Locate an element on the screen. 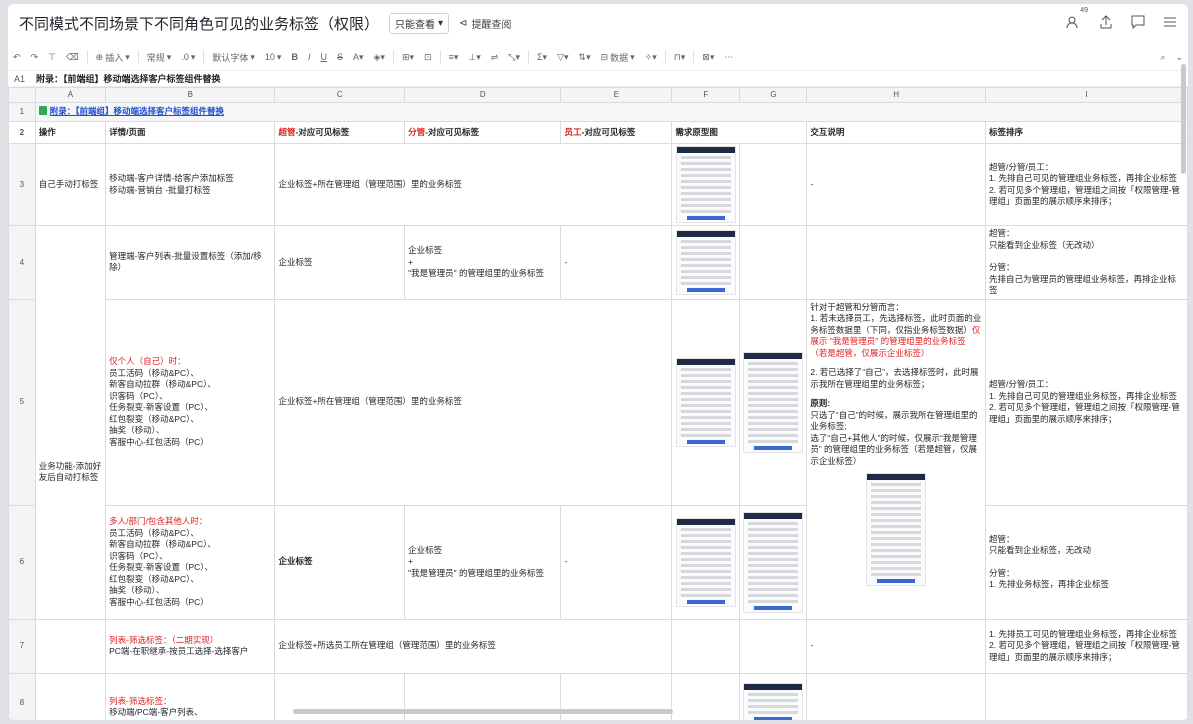  select-all-corner is located at coordinates (22, 95).